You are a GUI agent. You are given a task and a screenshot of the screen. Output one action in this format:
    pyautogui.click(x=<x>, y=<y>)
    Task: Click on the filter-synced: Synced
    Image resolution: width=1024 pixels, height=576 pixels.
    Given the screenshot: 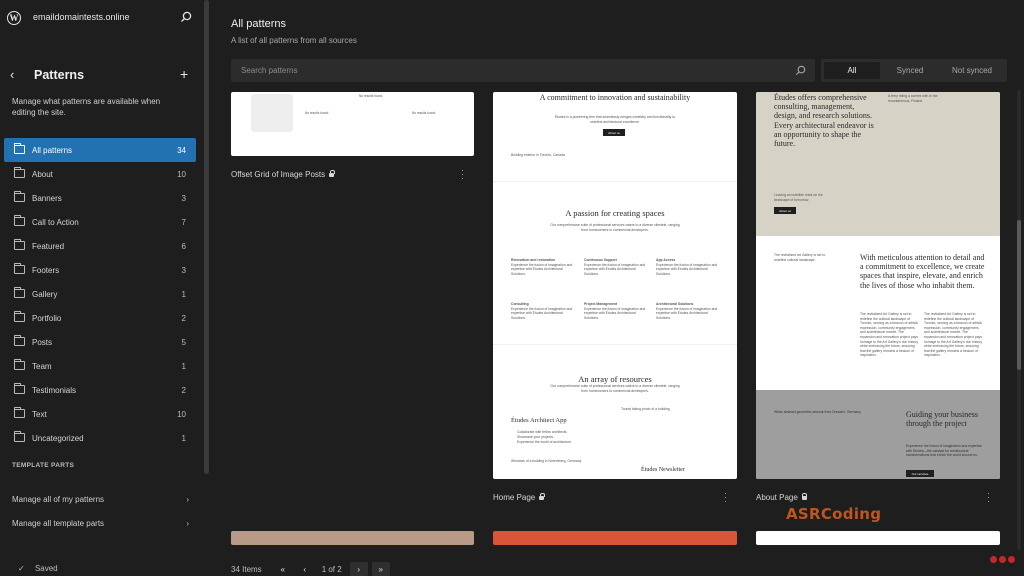 What is the action you would take?
    pyautogui.click(x=910, y=70)
    